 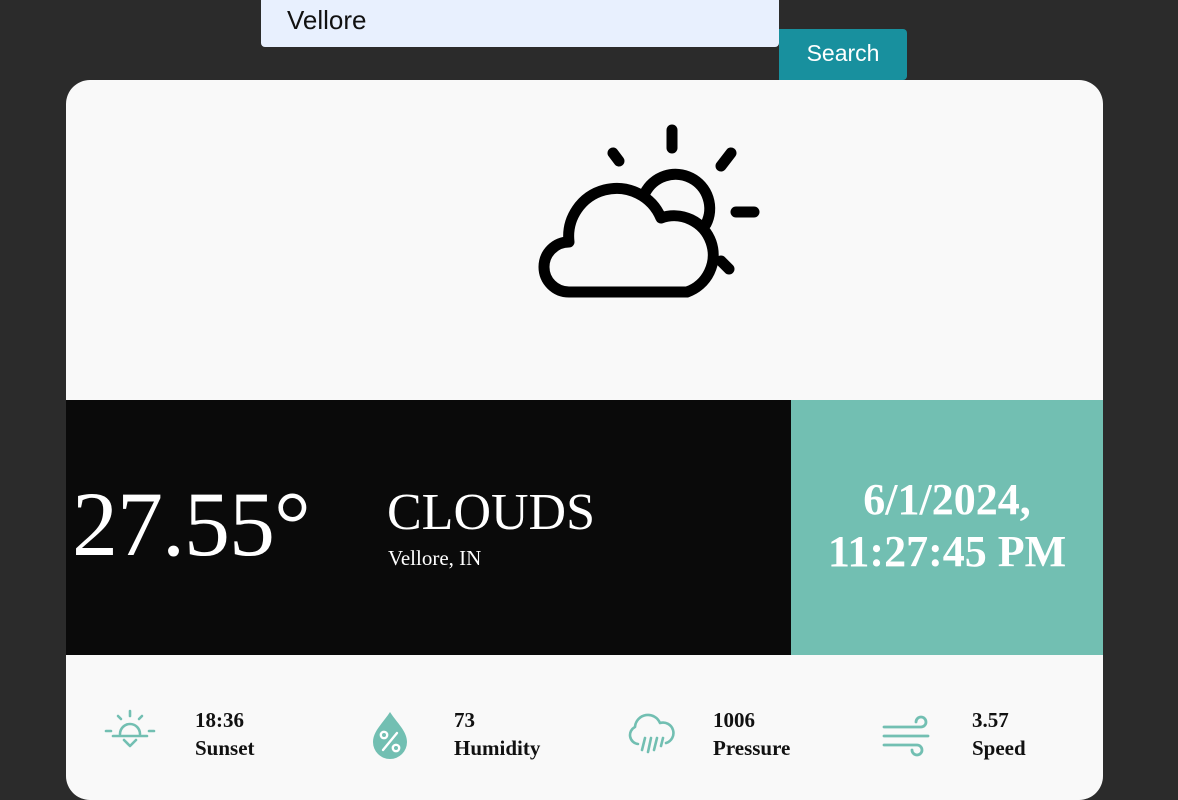 I want to click on sunset-icon, so click(x=130, y=728).